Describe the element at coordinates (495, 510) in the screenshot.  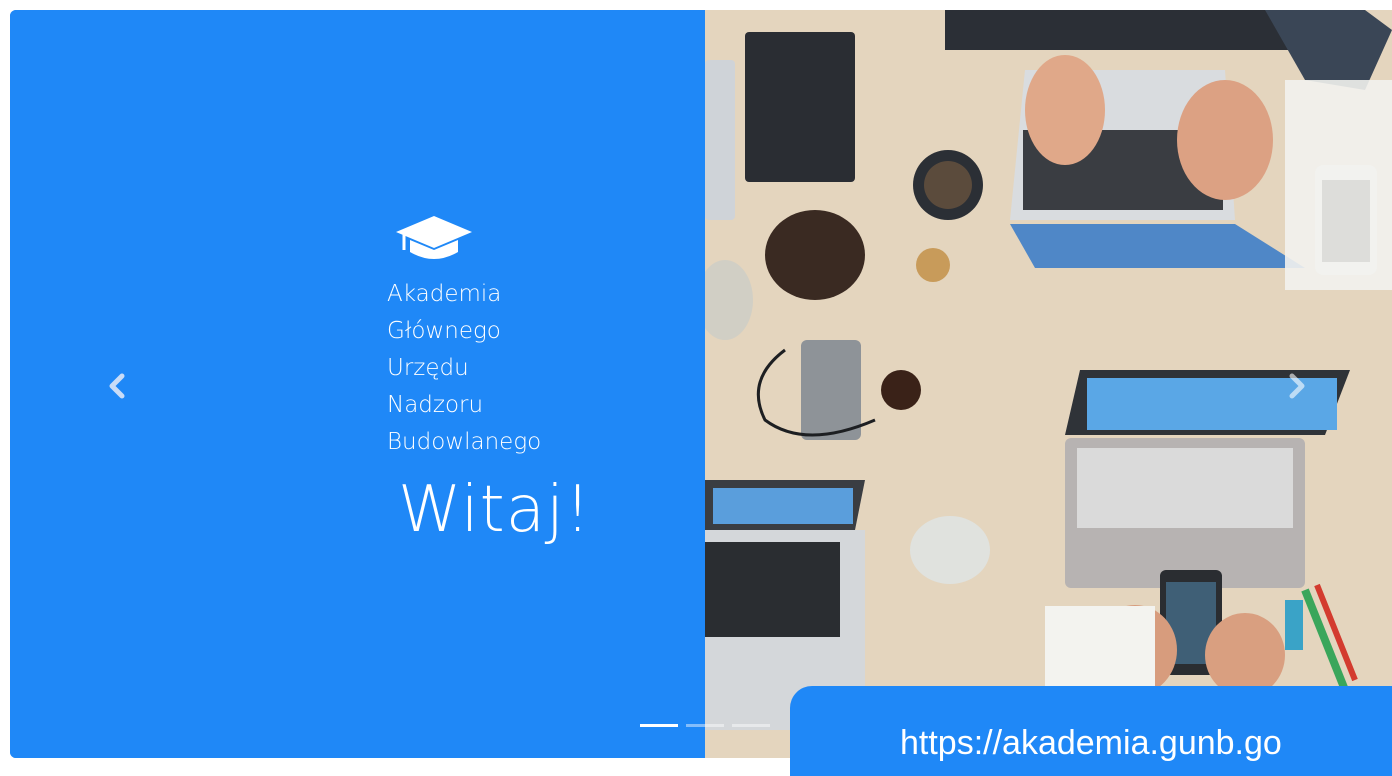
I see `welcome-heading: Witaj!` at that location.